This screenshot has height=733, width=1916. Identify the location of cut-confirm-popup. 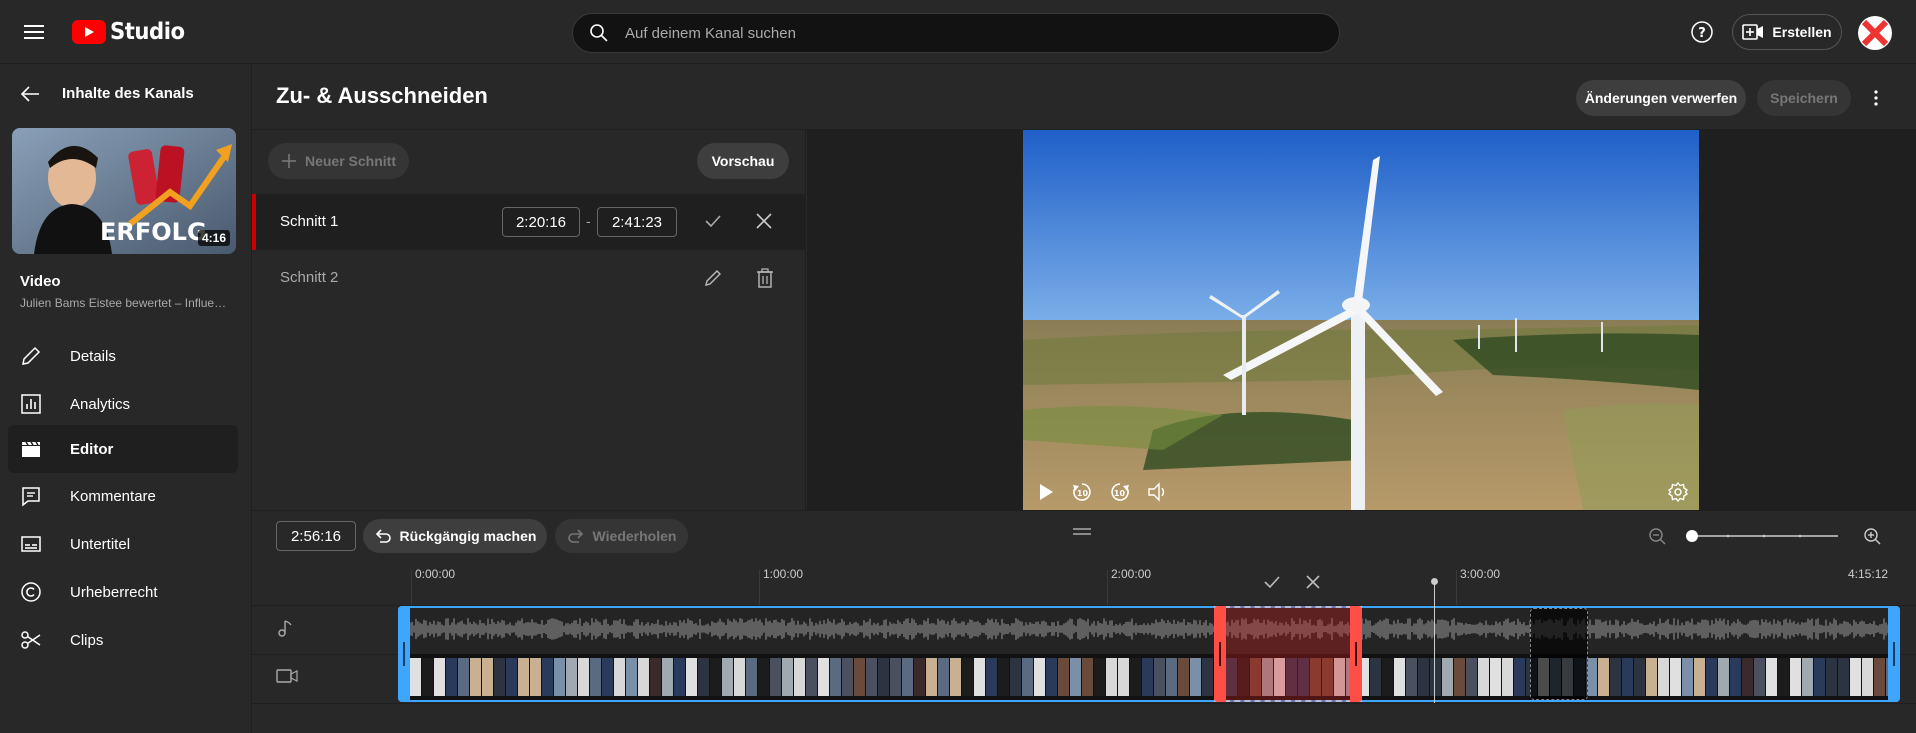
(1291, 582).